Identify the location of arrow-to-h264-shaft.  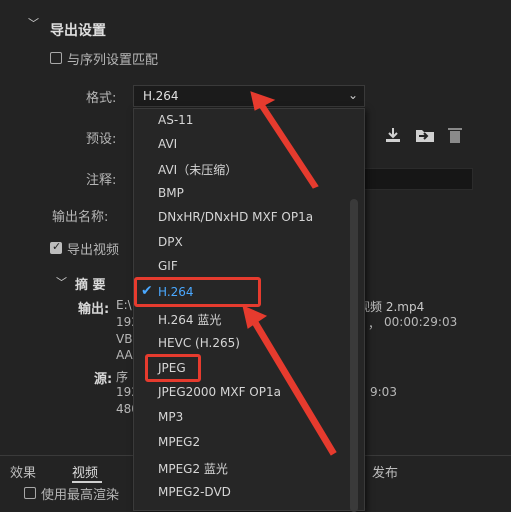
(294, 387).